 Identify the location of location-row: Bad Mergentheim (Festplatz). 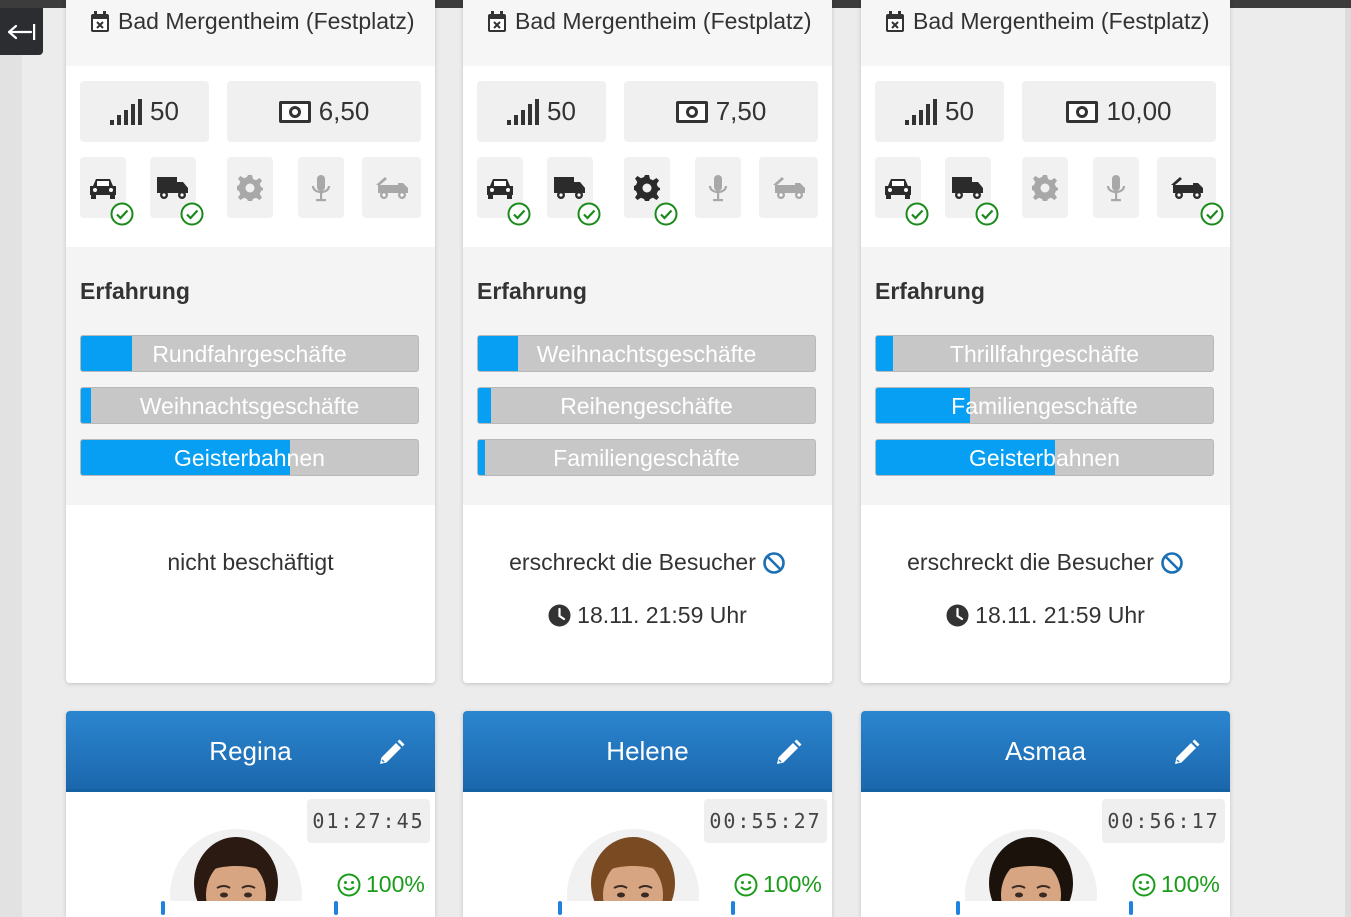
(1045, 33).